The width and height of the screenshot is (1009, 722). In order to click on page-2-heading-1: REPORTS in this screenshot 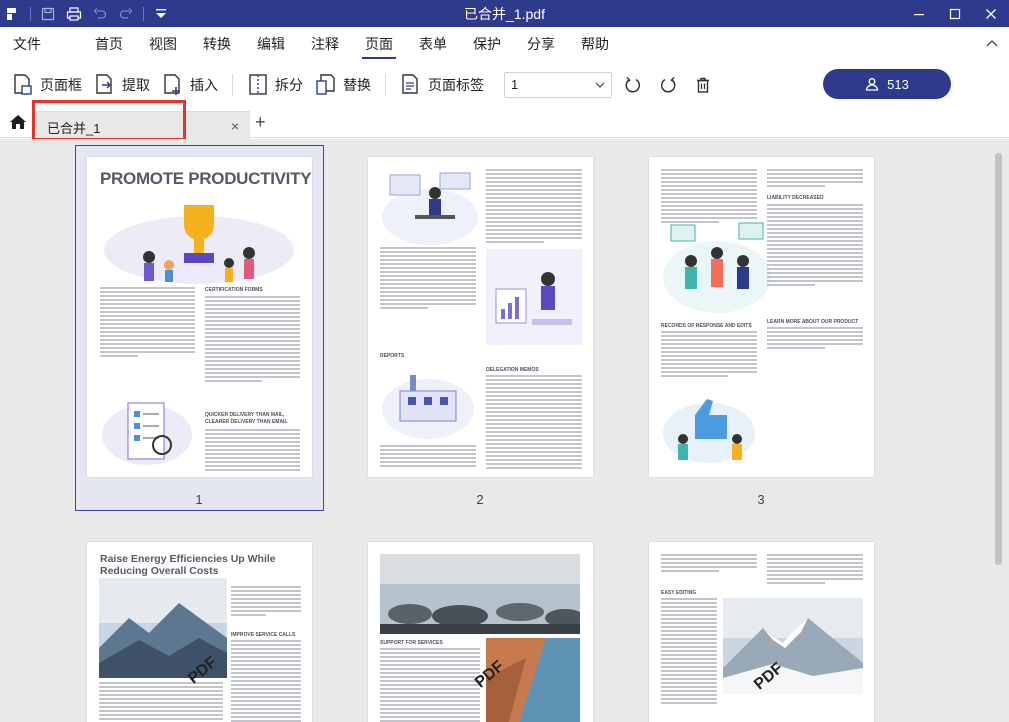, I will do `click(392, 356)`.